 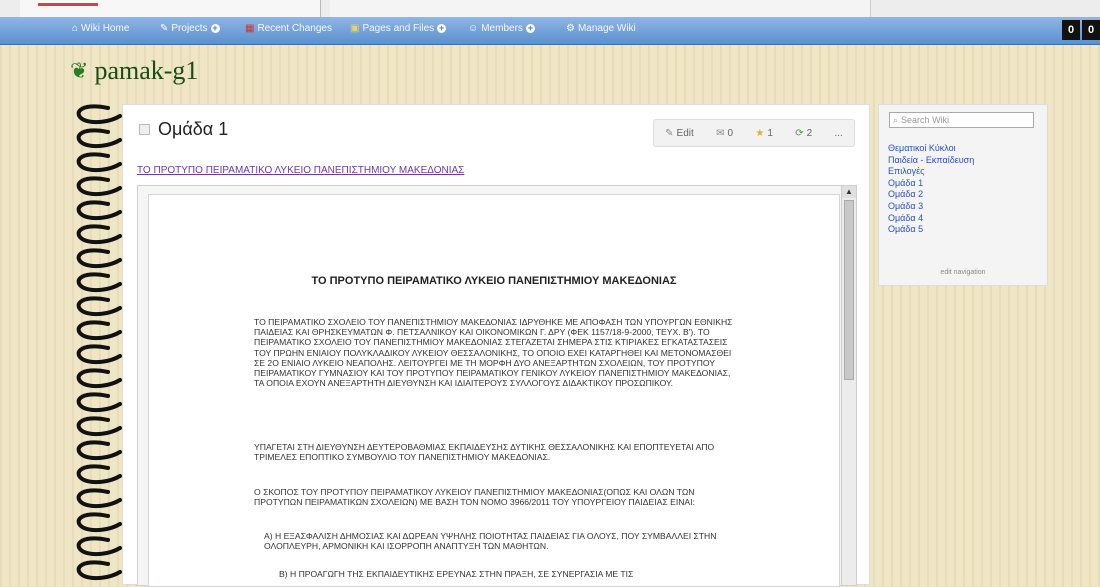 I want to click on search-icon: ⌕, so click(x=896, y=119).